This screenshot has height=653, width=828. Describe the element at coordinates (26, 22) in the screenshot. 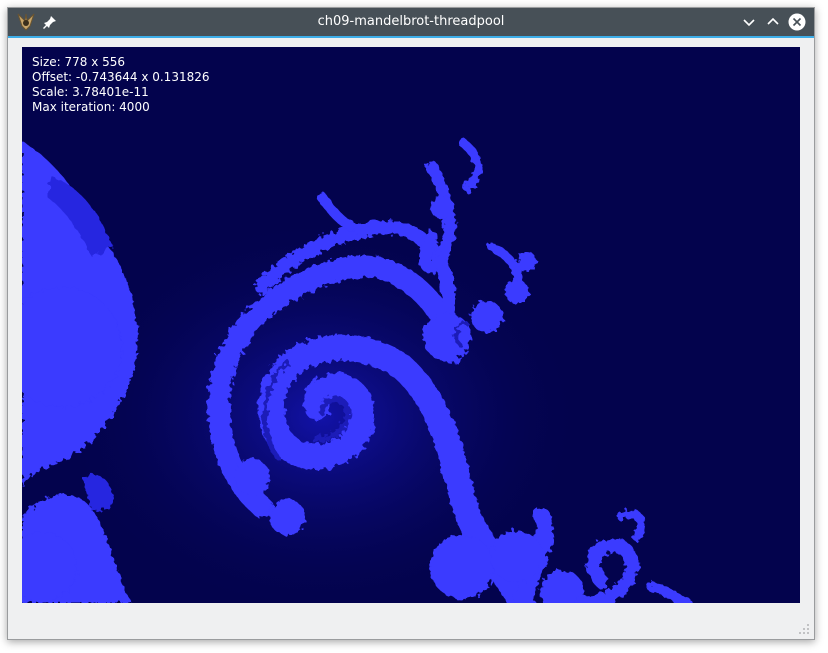

I see `kde-app-icon` at that location.